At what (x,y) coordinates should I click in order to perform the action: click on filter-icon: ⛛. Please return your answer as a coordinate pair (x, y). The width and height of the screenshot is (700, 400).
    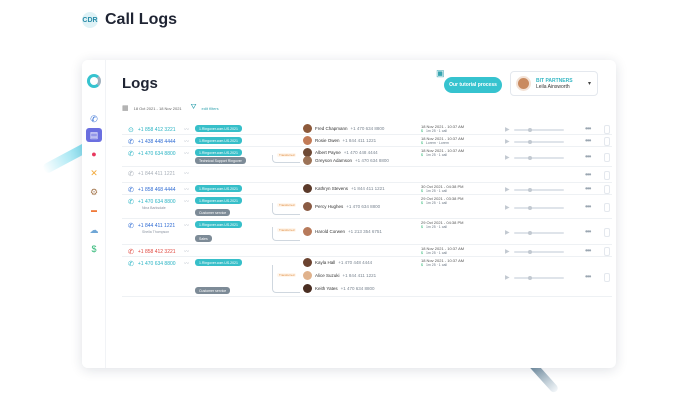
    Looking at the image, I should click on (194, 108).